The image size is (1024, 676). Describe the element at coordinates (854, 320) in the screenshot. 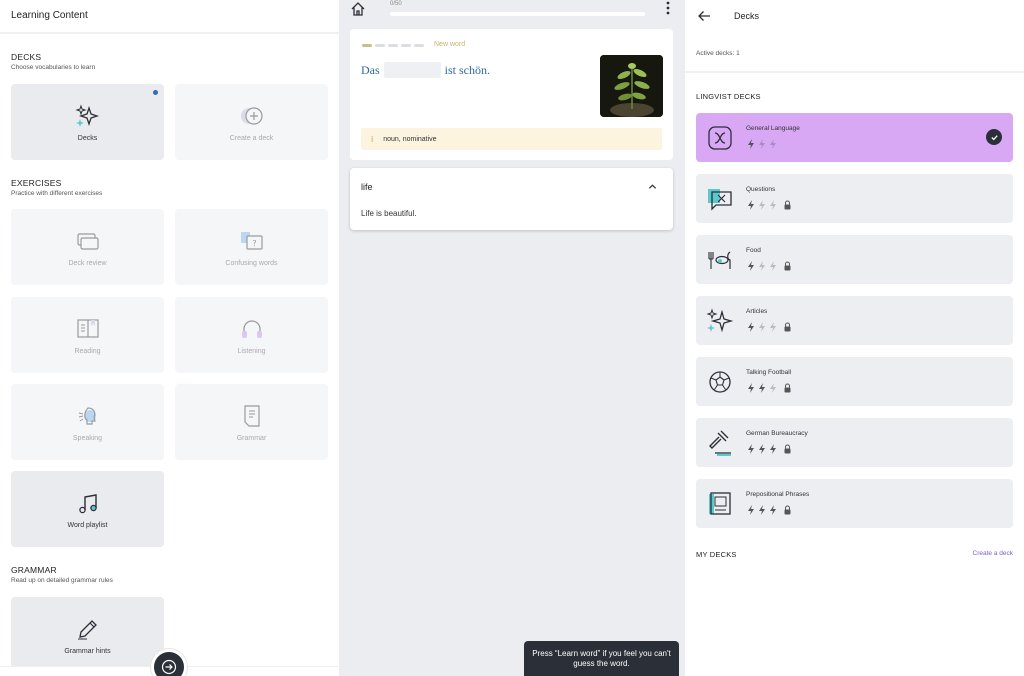

I see `deck-item-articles: Articles` at that location.